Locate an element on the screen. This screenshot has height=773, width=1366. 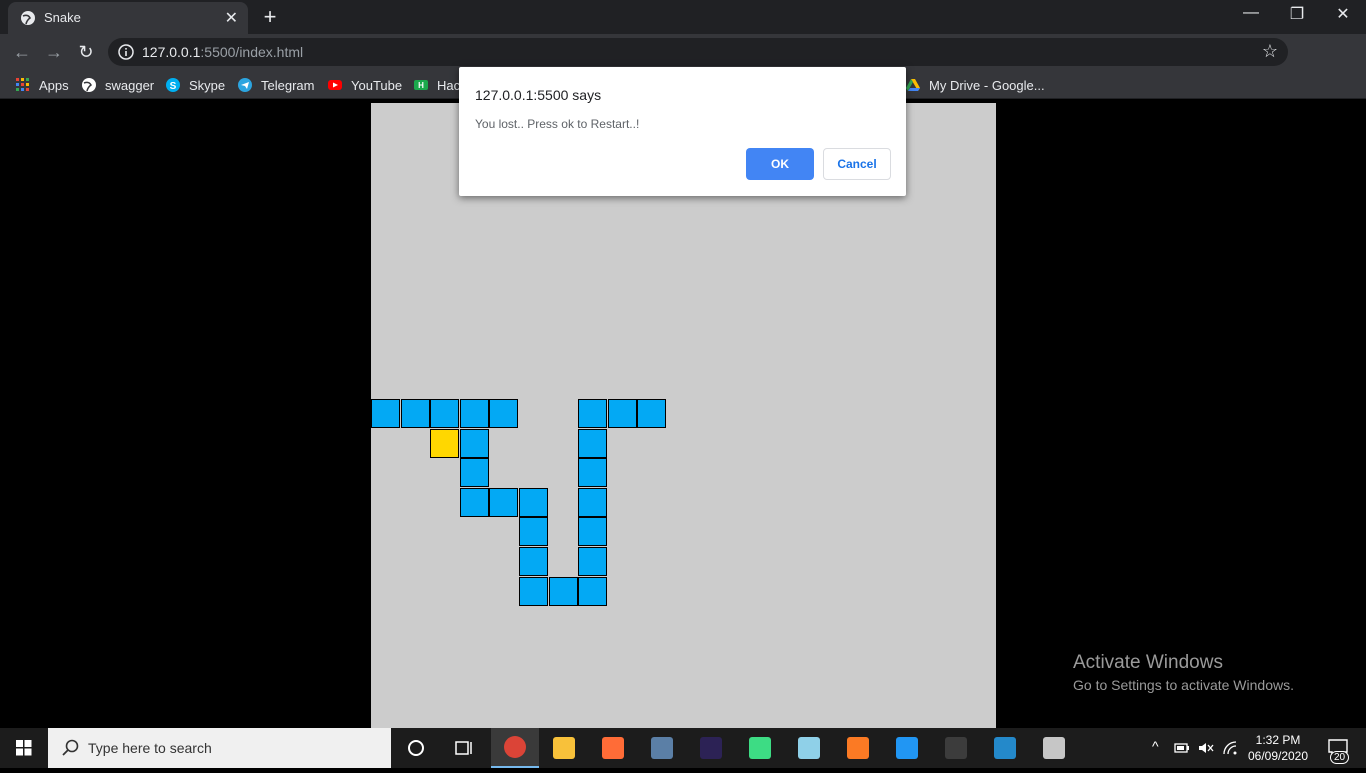
volume-muted-icon is located at coordinates (1206, 748).